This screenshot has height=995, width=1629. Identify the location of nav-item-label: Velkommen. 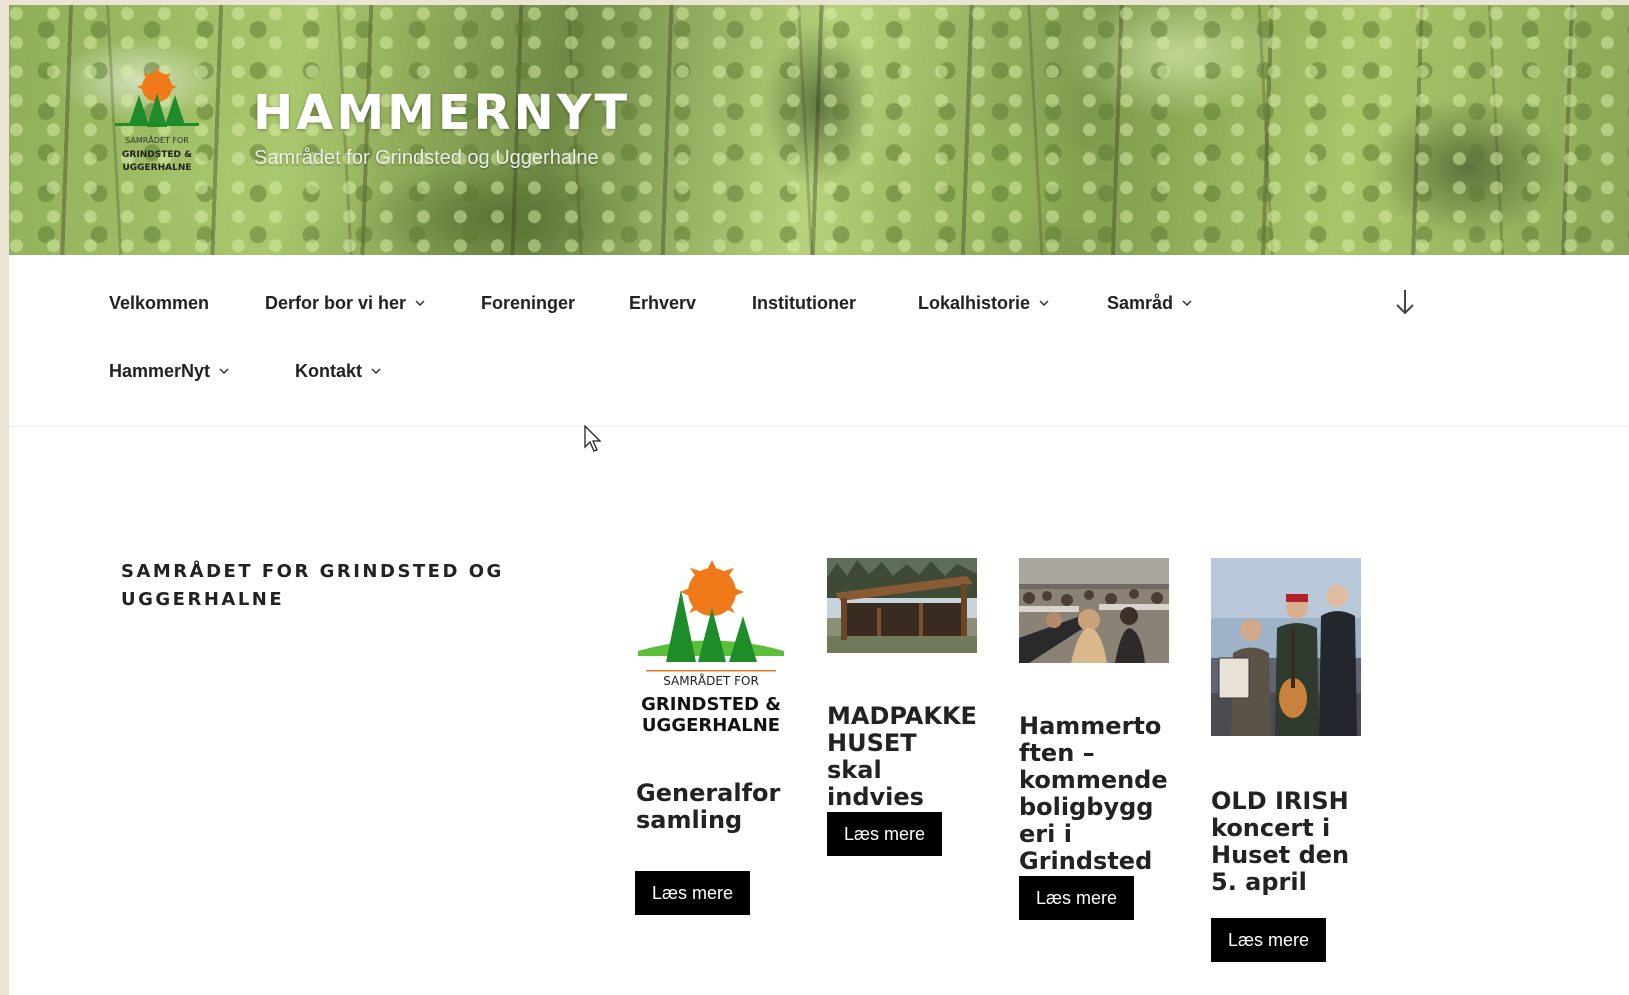
(159, 302).